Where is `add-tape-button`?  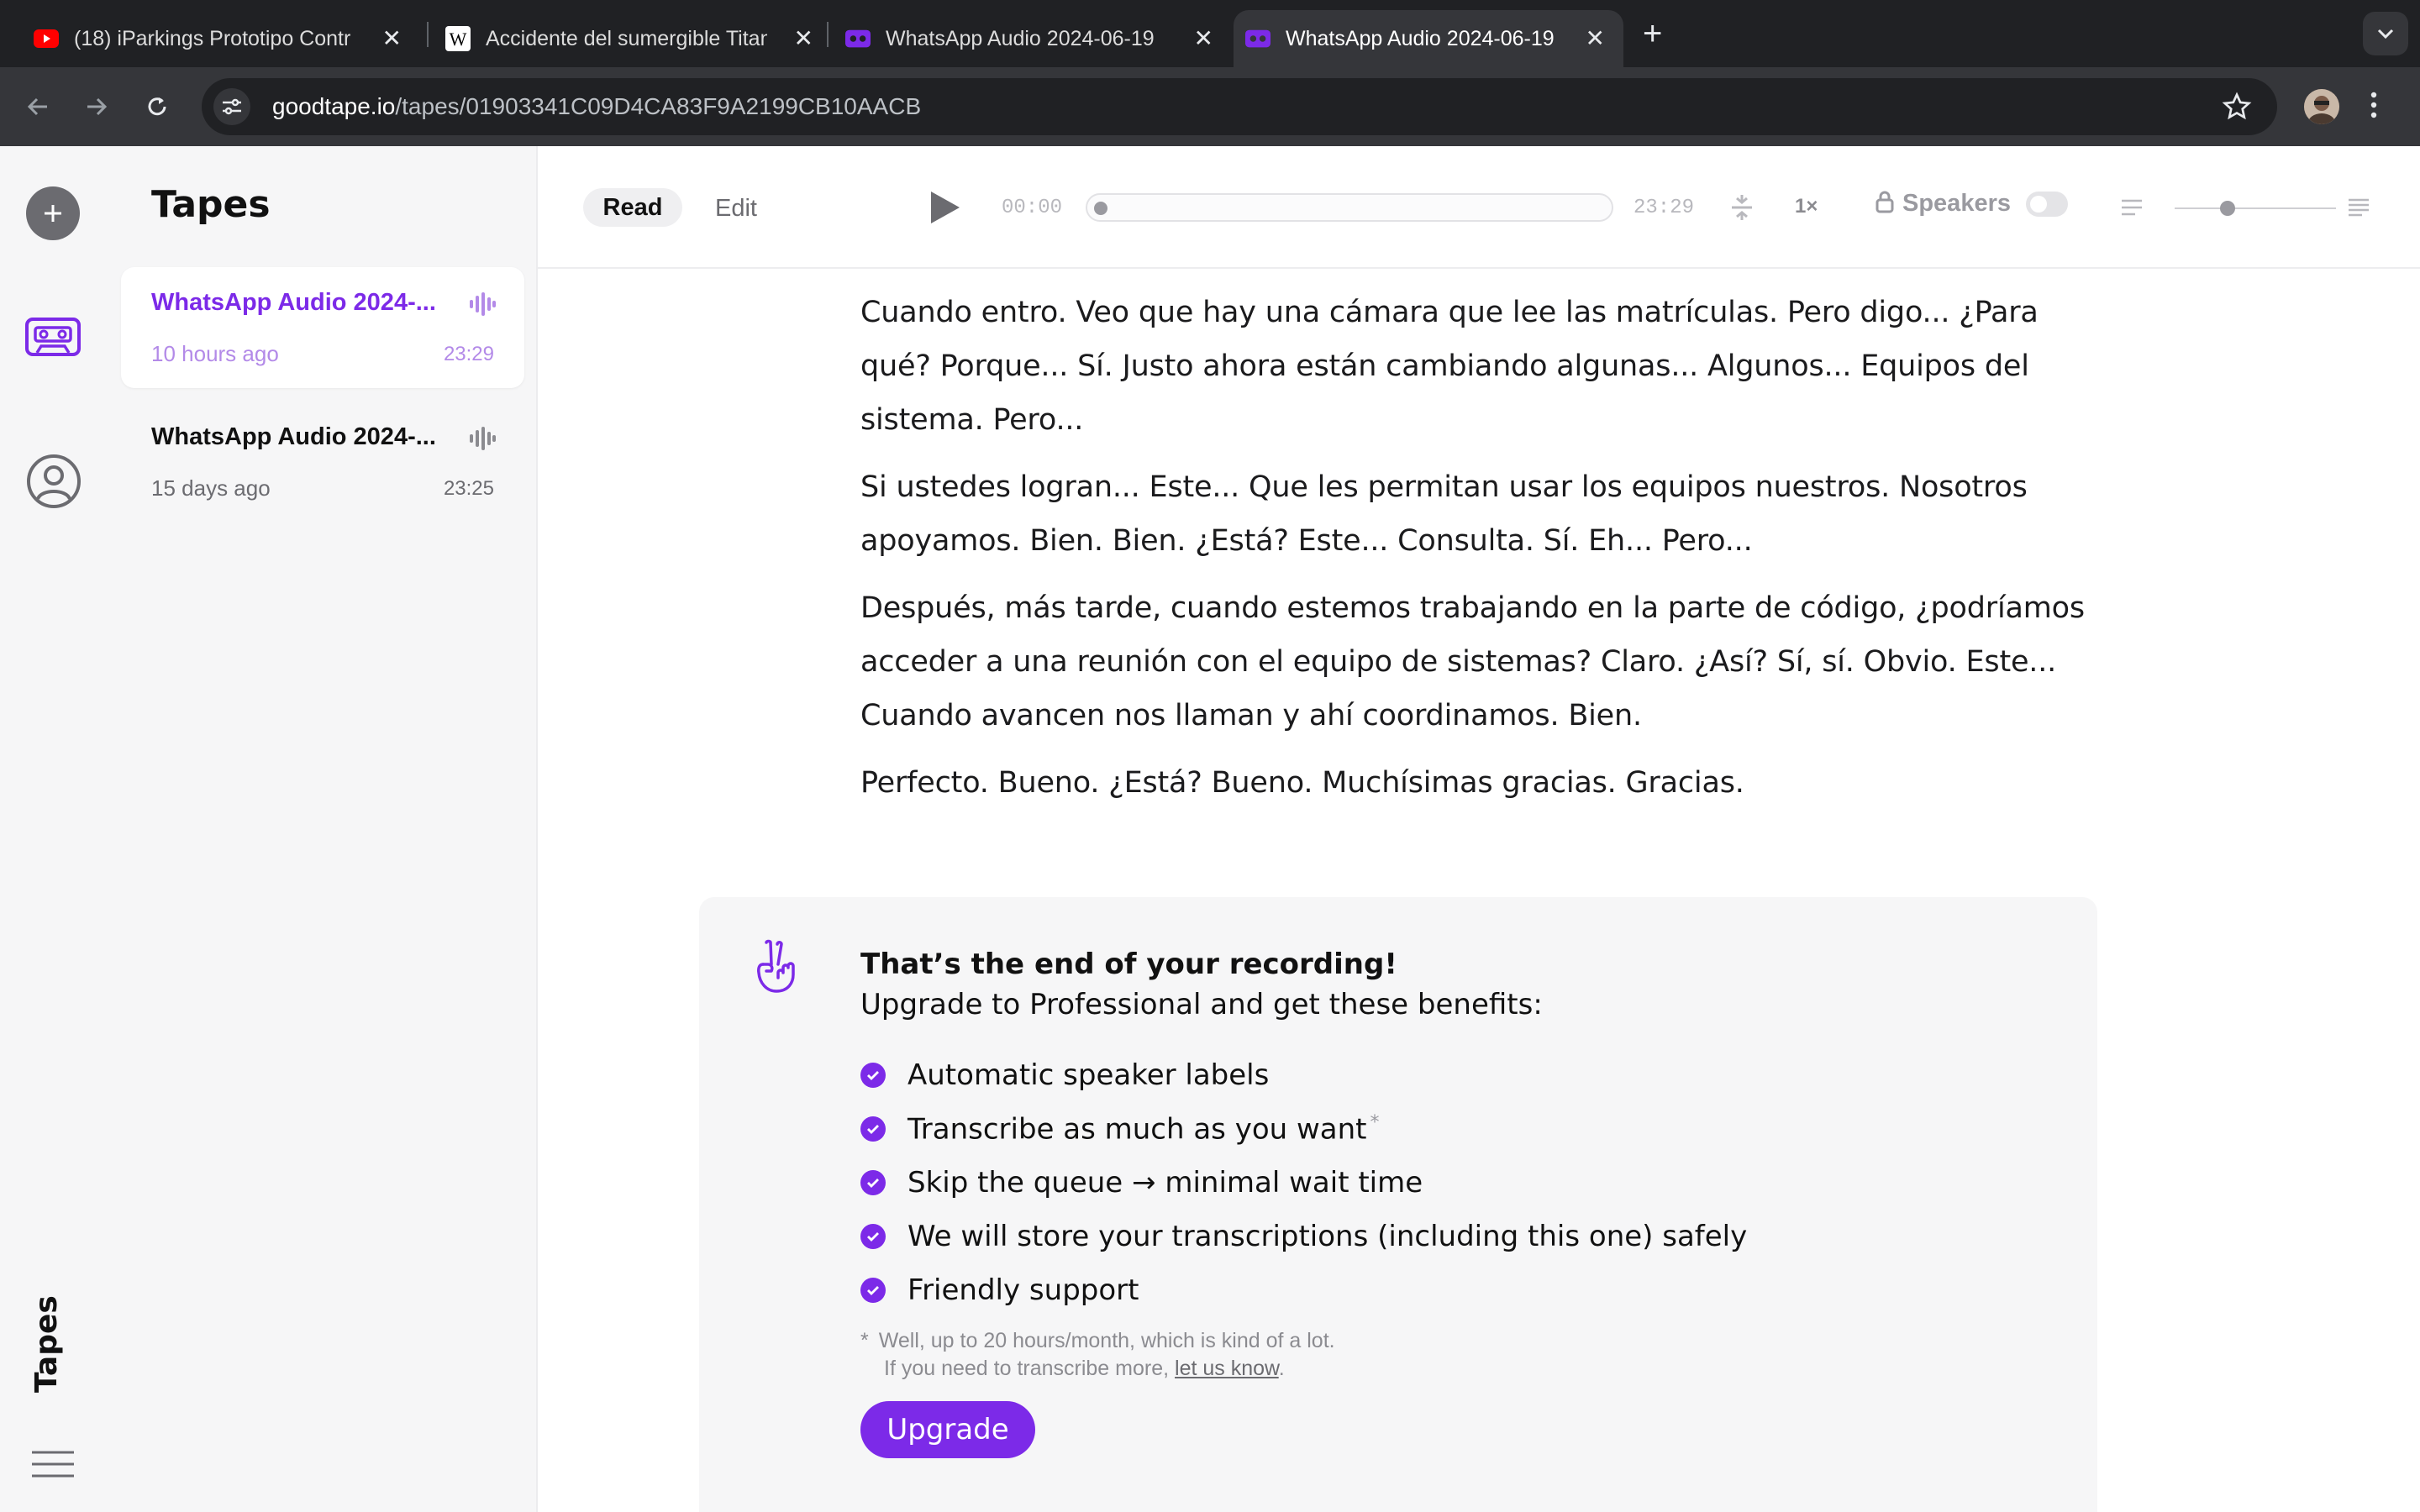
add-tape-button is located at coordinates (53, 213).